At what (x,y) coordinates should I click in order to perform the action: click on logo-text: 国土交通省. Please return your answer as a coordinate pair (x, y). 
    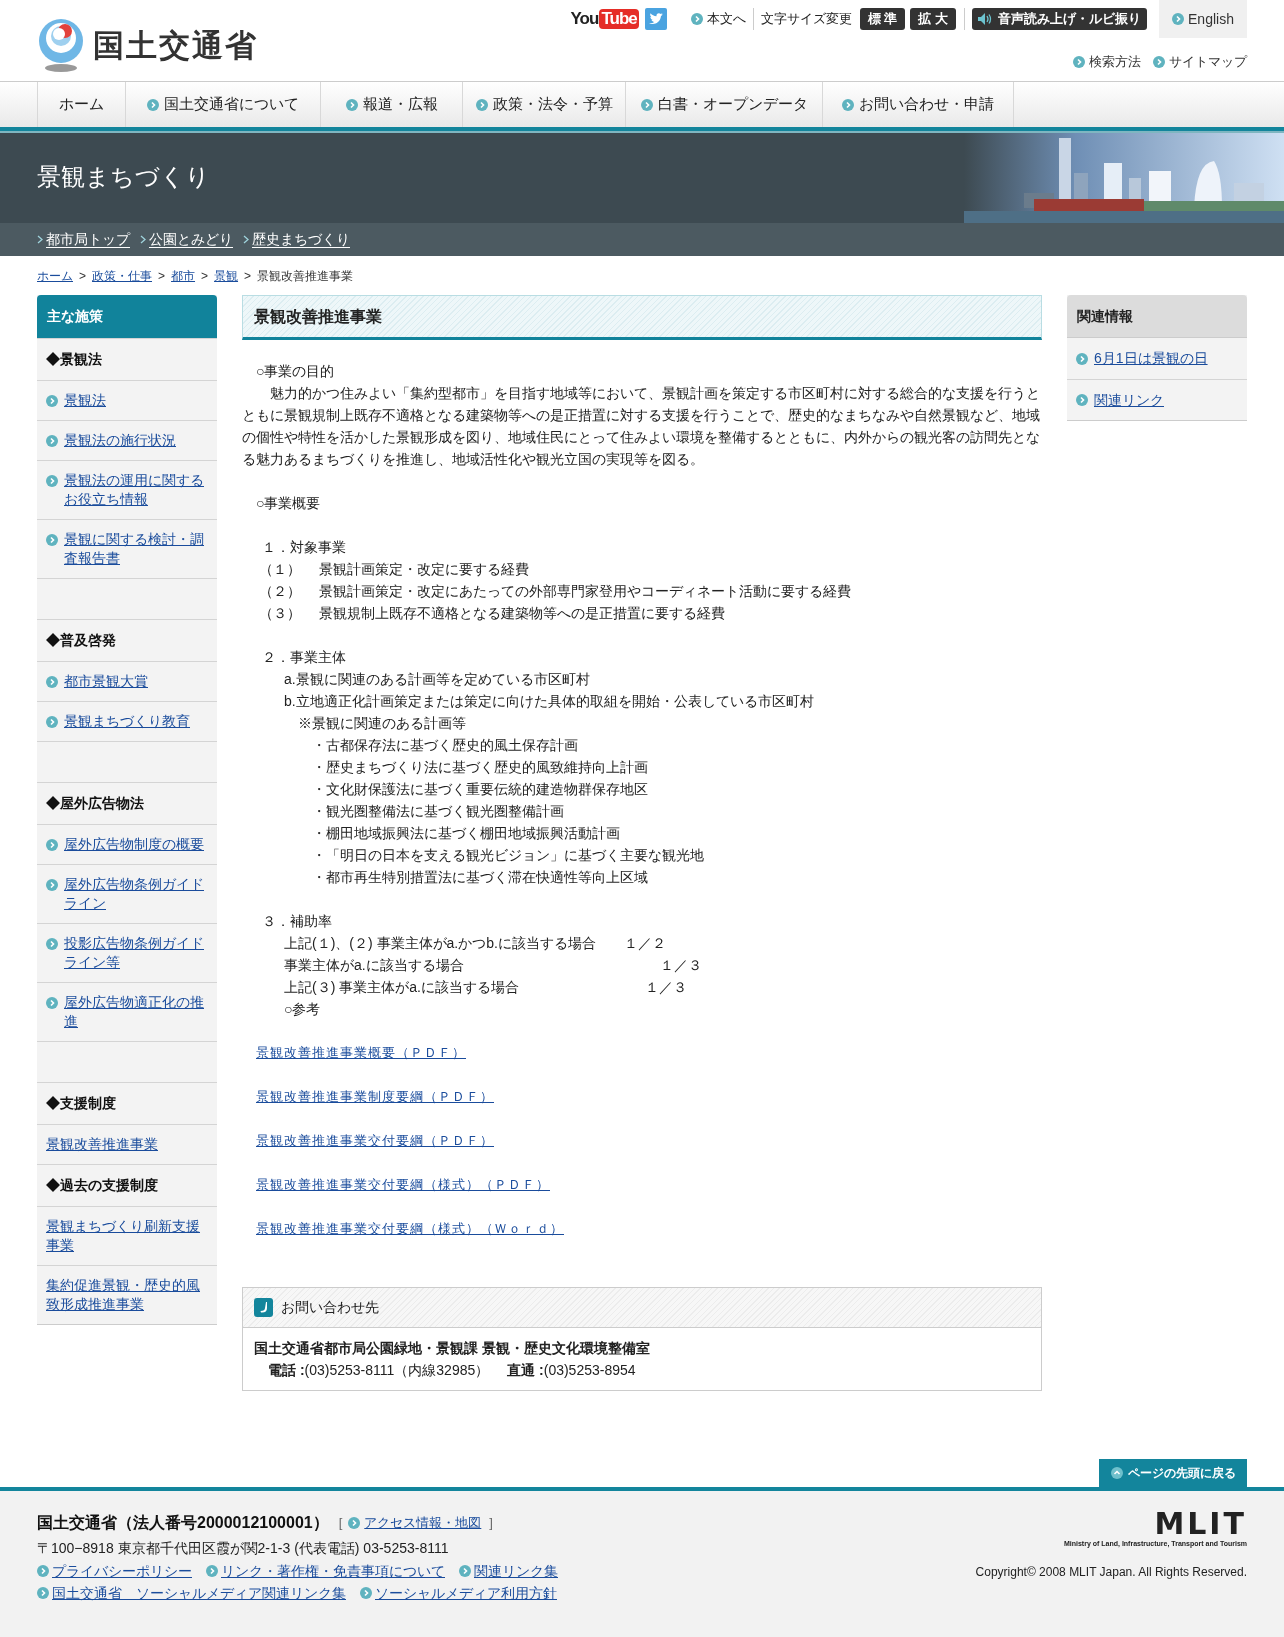
    Looking at the image, I should click on (175, 45).